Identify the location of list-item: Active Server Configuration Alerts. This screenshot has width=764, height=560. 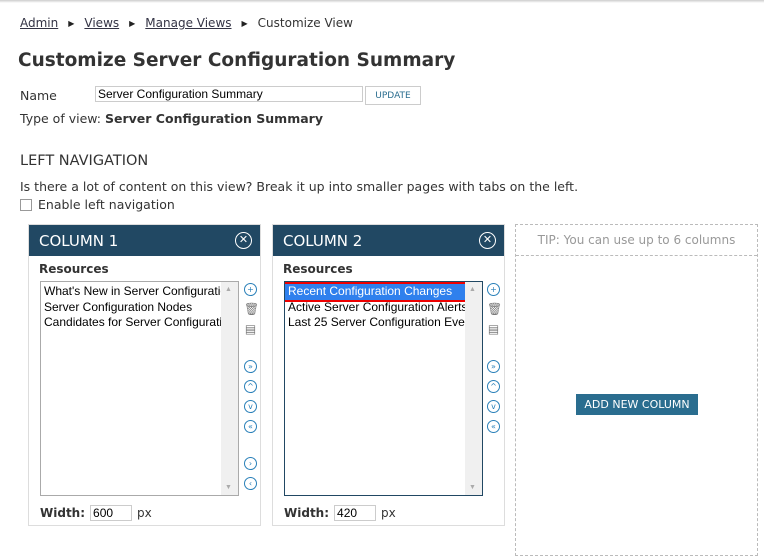
(375, 308).